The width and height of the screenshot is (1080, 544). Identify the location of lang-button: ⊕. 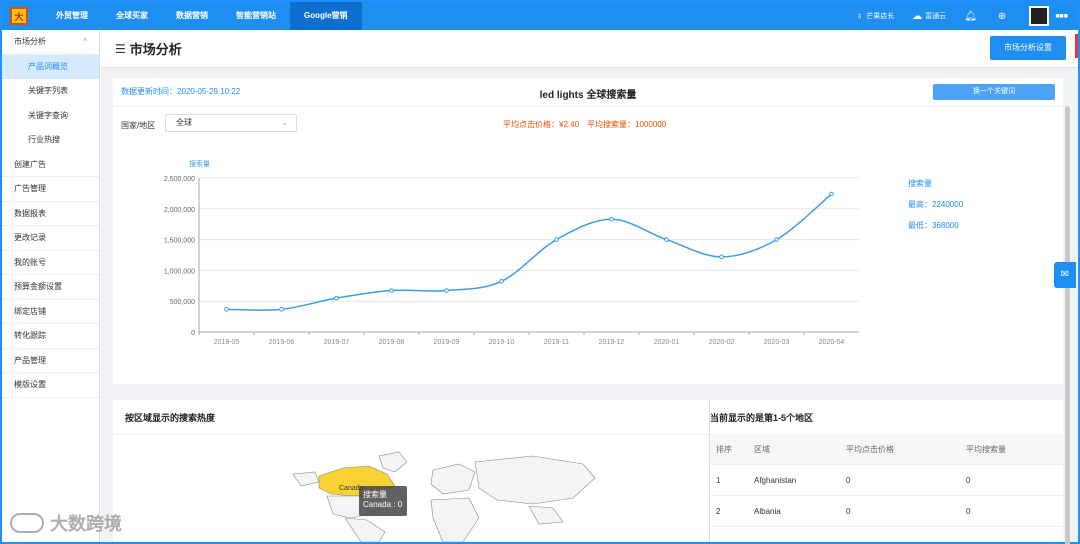
(1003, 16).